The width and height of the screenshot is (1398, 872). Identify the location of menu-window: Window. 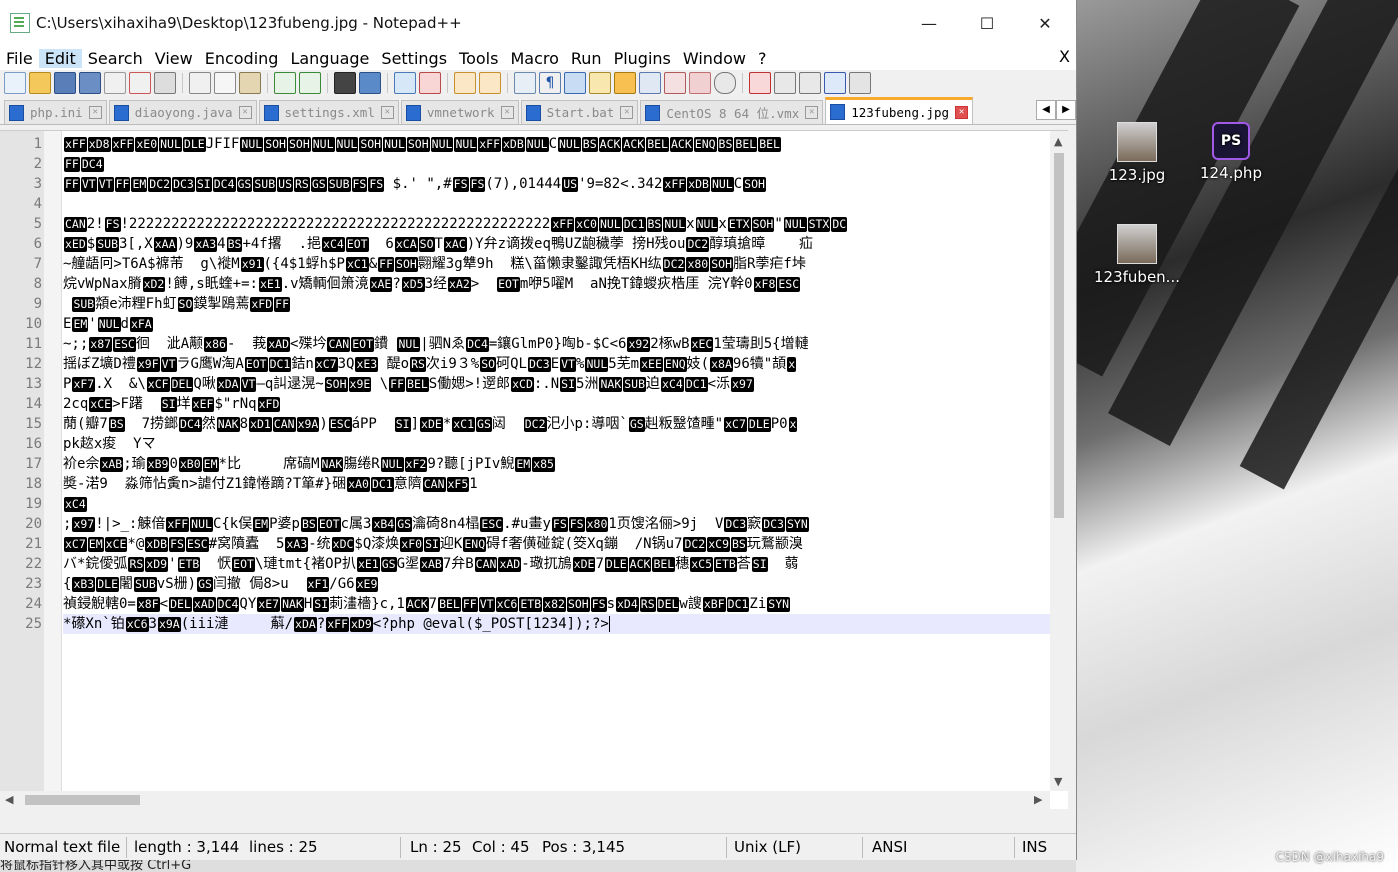
(714, 58).